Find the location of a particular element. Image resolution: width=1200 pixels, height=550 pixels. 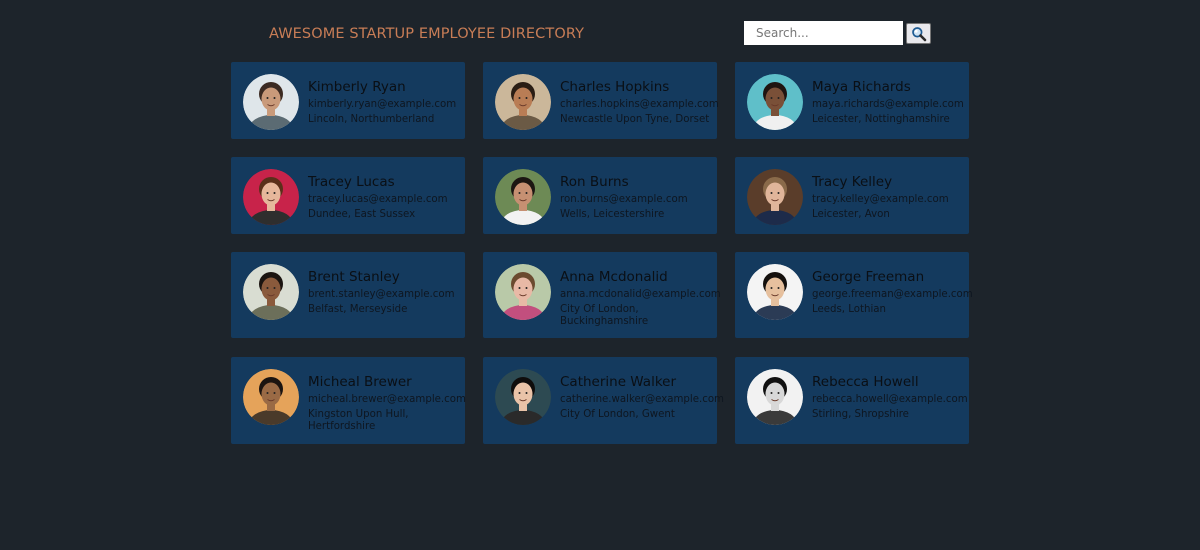

employee-email: george.freeman@example.com is located at coordinates (892, 294).